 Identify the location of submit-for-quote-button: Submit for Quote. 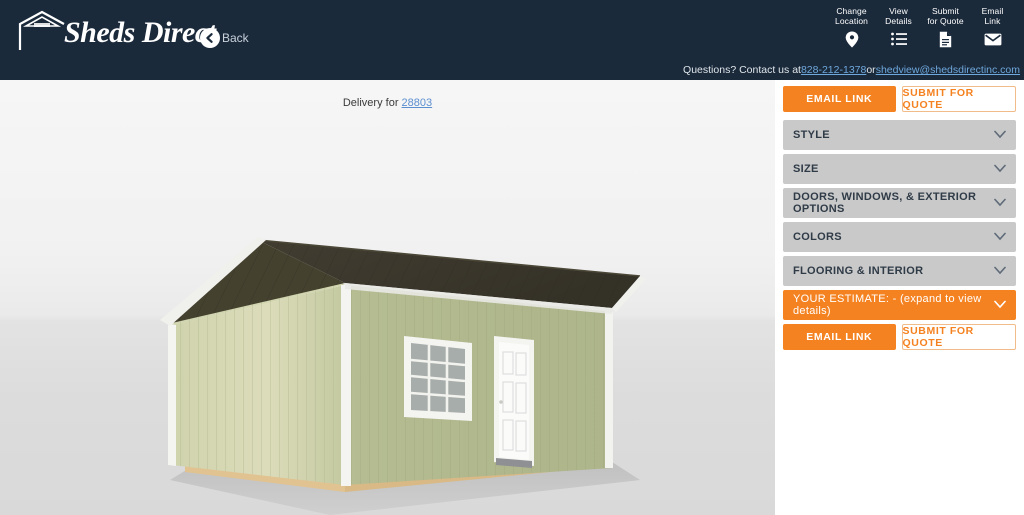
(945, 27).